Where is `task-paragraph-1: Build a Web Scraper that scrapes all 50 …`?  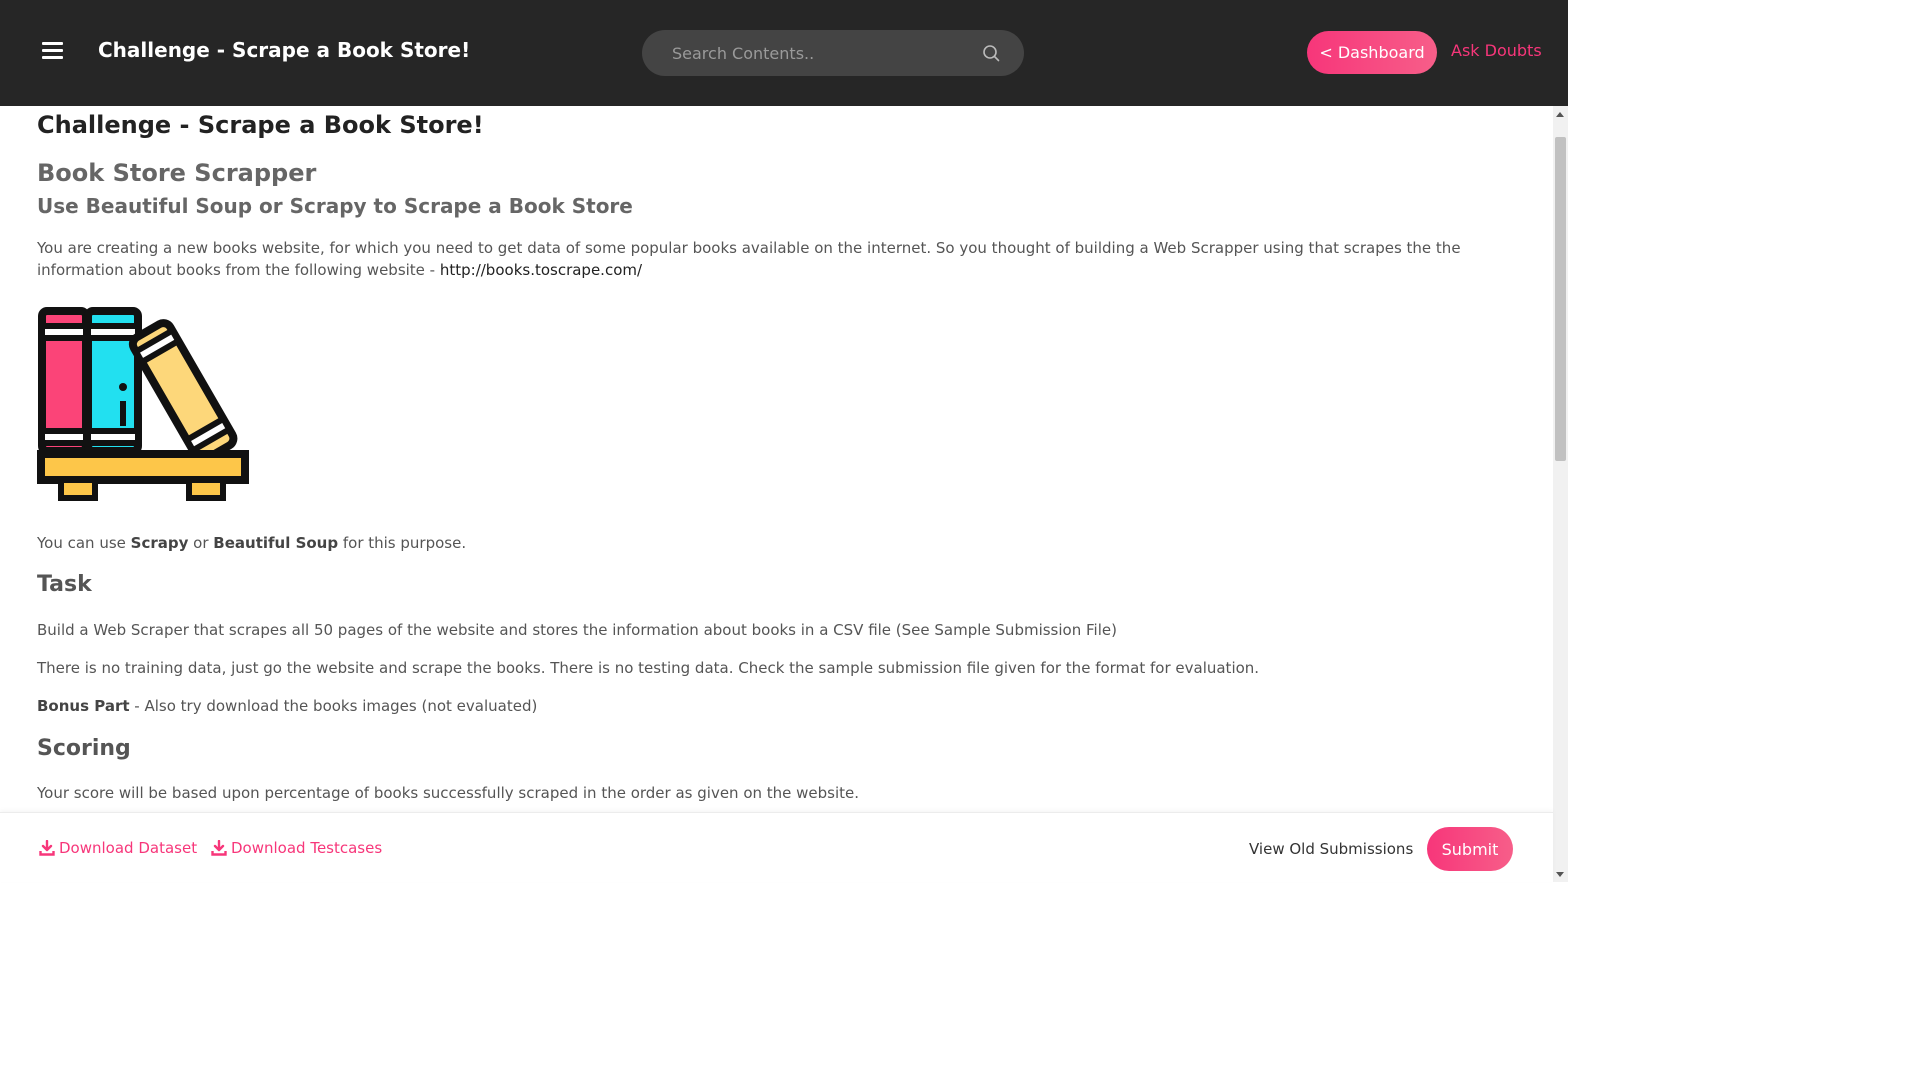 task-paragraph-1: Build a Web Scraper that scrapes all 50 … is located at coordinates (577, 630).